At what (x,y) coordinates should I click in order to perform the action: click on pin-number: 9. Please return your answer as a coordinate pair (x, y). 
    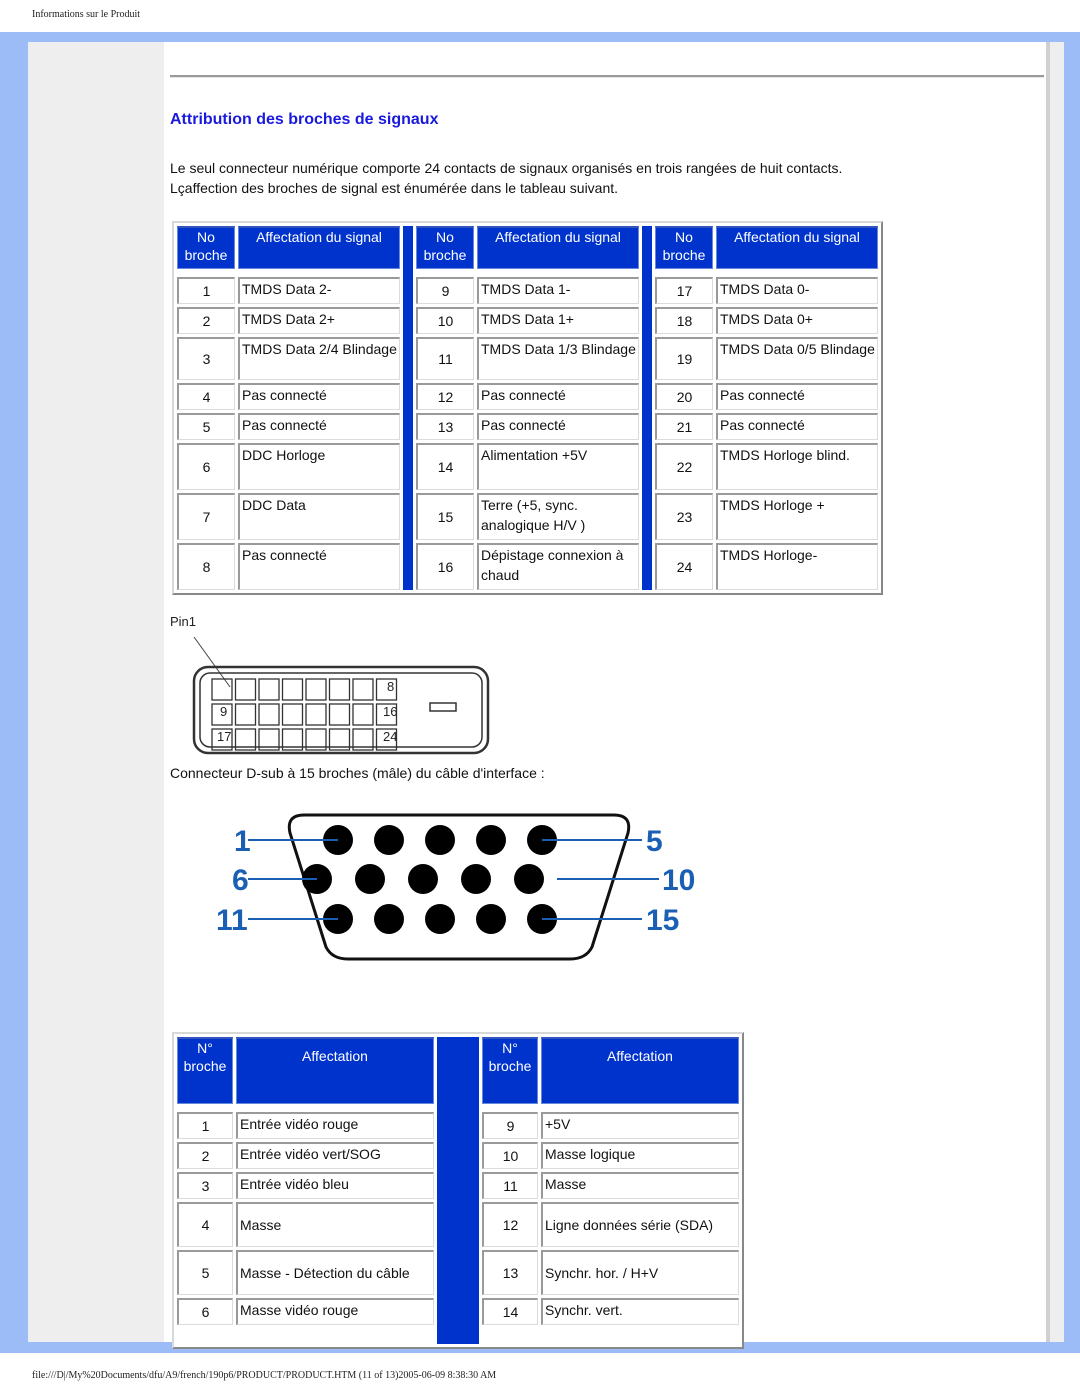
    Looking at the image, I should click on (510, 1125).